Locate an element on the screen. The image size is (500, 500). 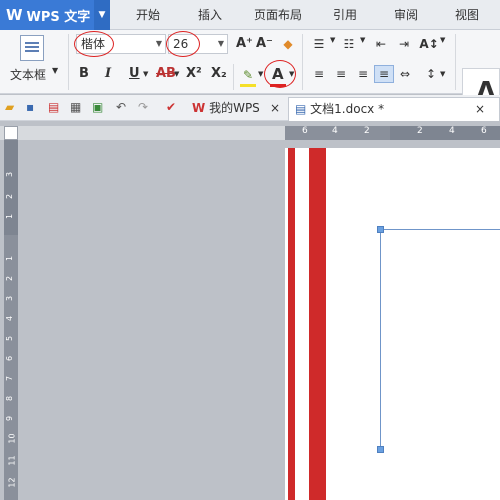
ruler-tick-label: 9 is located at coordinates (10, 418).